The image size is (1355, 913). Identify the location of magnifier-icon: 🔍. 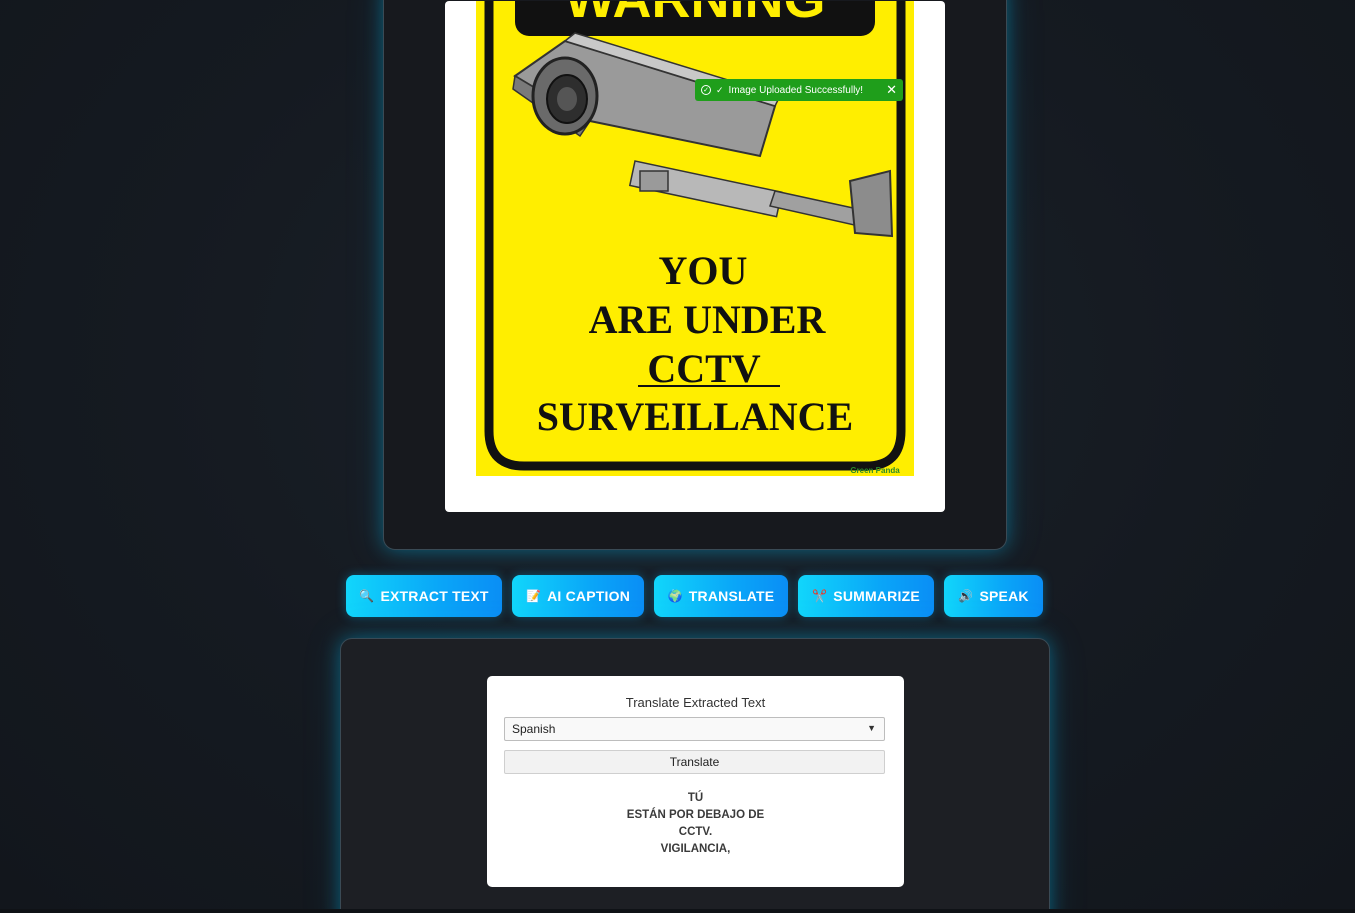
(367, 596).